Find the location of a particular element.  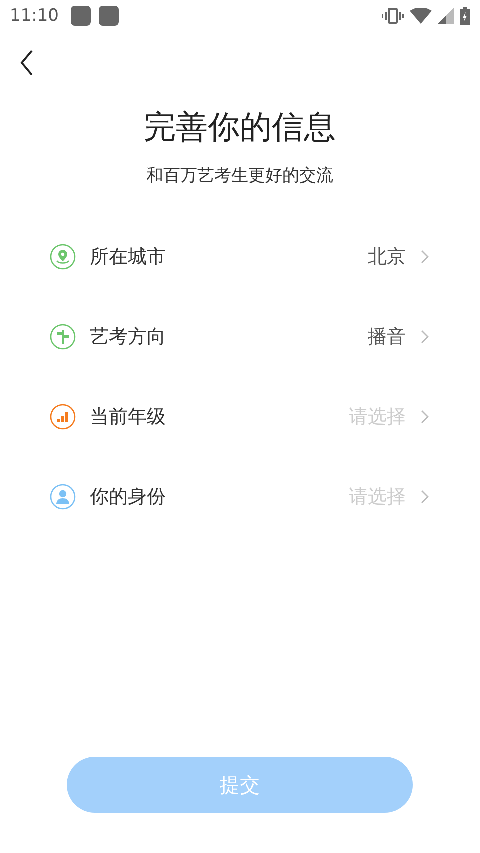

field-label: 艺考方向 is located at coordinates (128, 337).